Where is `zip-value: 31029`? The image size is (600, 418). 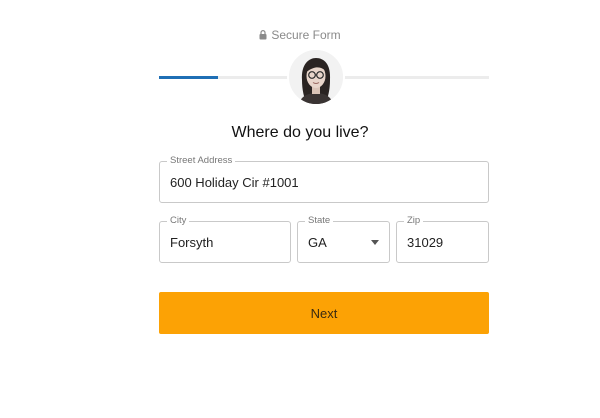
zip-value: 31029 is located at coordinates (425, 243).